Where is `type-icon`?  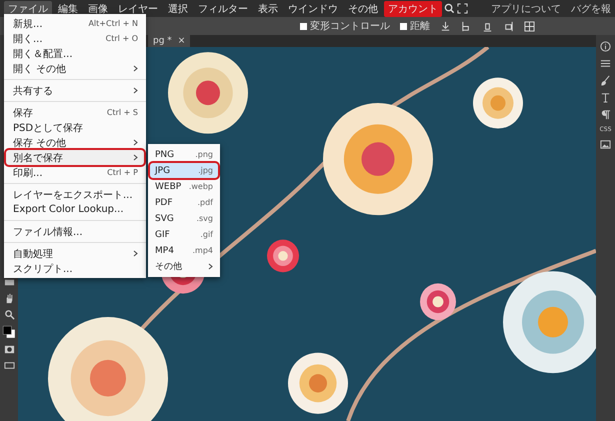 type-icon is located at coordinates (605, 97).